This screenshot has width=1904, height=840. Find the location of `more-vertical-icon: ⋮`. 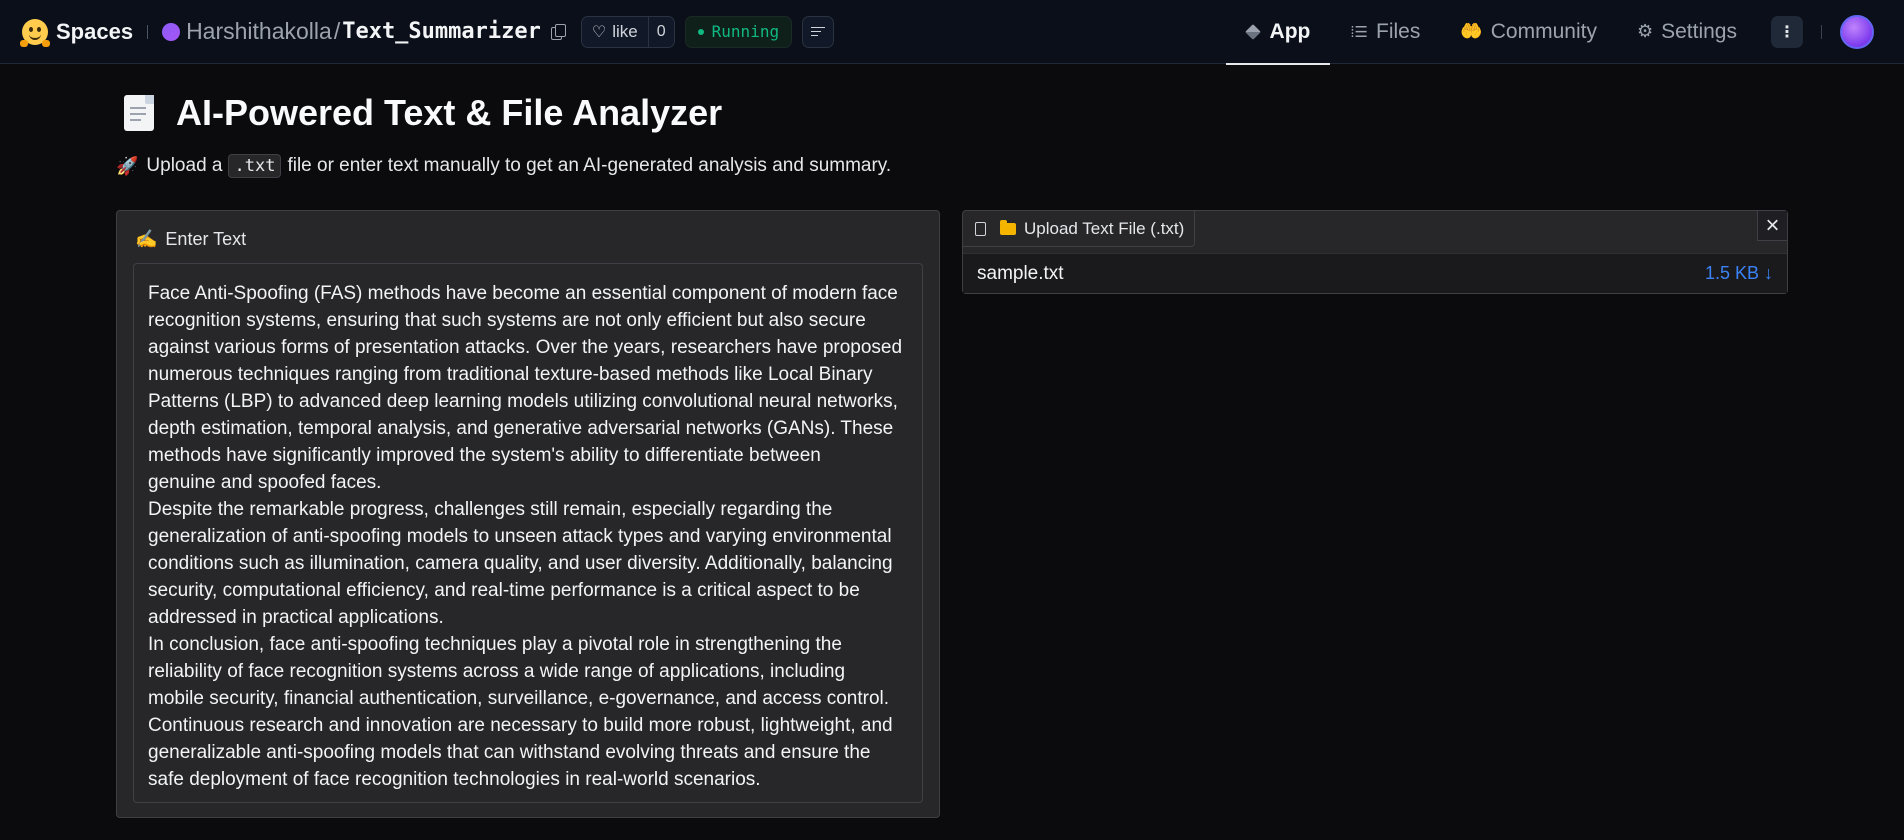

more-vertical-icon: ⋮ is located at coordinates (1787, 32).